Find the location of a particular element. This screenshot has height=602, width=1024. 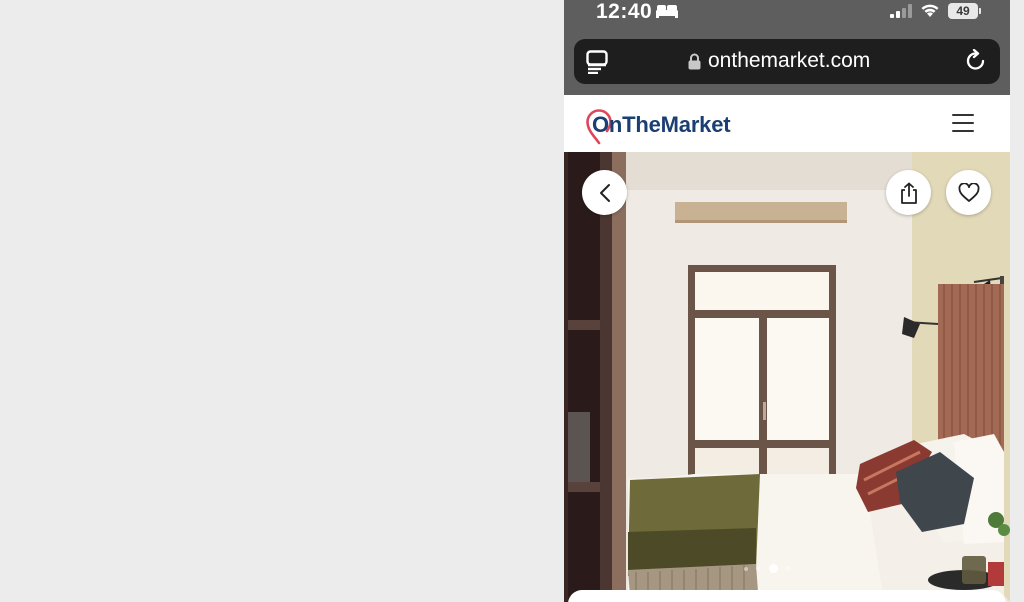

battery-icon: 49 is located at coordinates (963, 11).